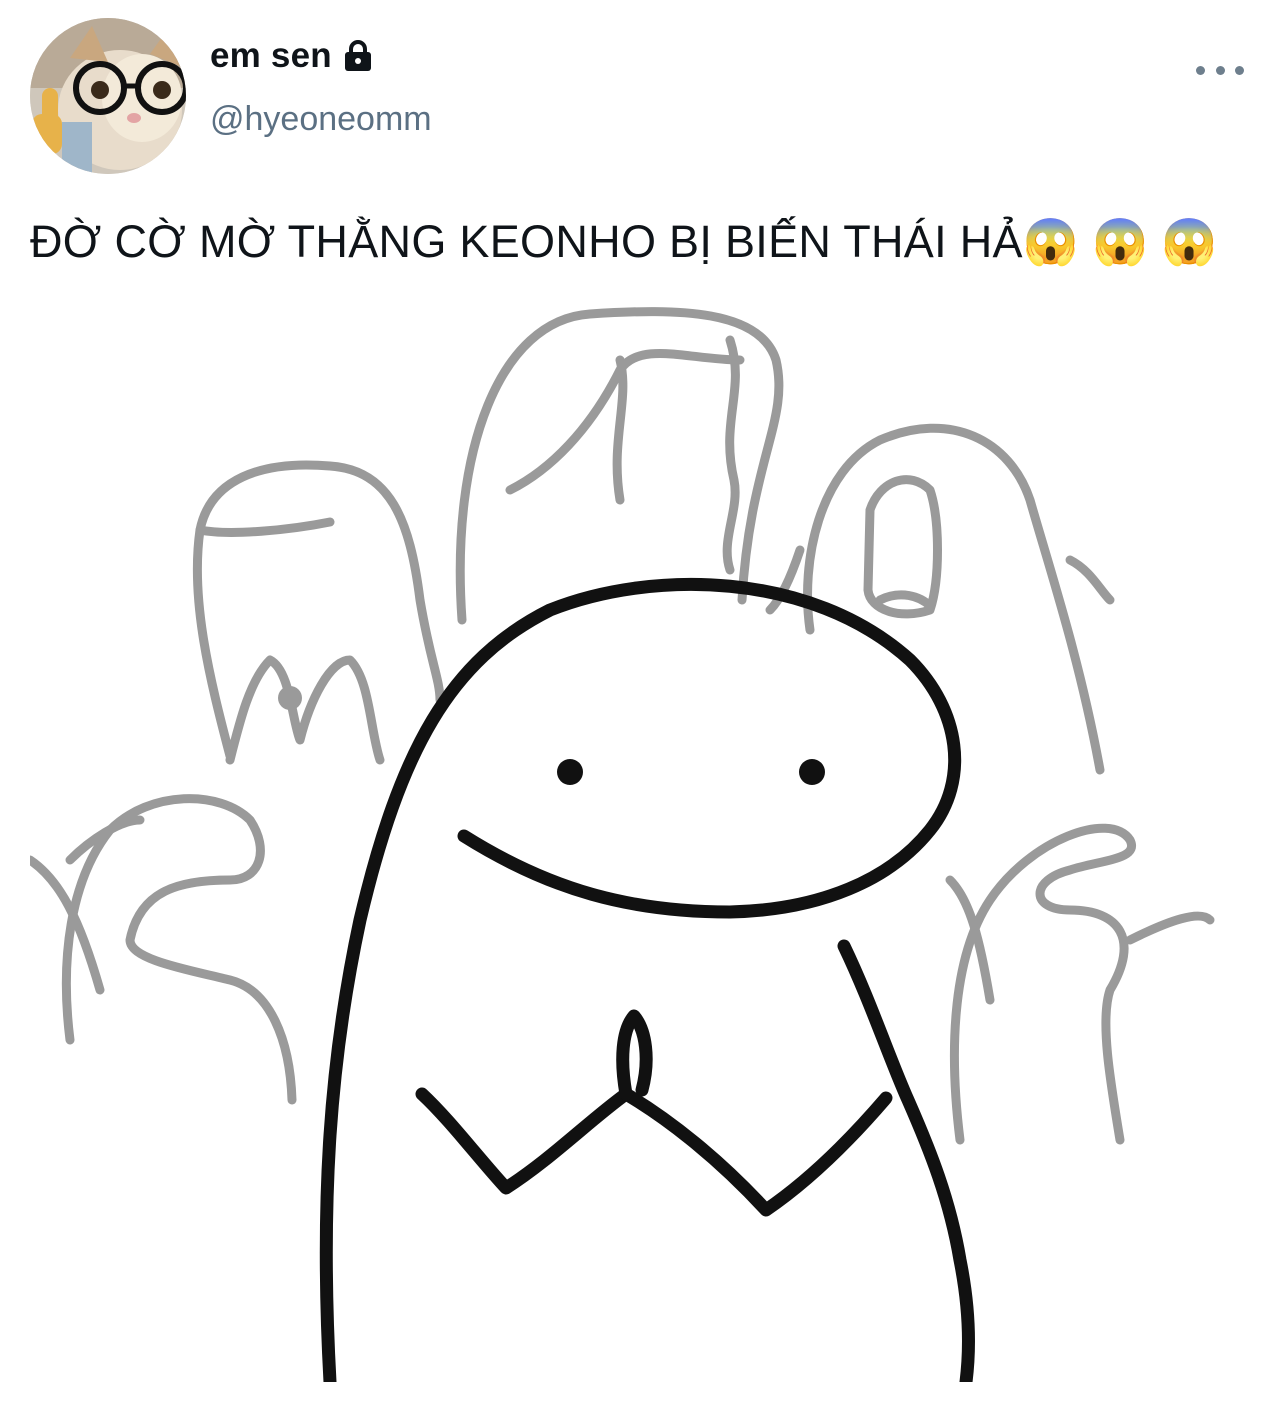 This screenshot has height=1406, width=1284. What do you see at coordinates (318, 610) in the screenshot?
I see `bg-figure-left` at bounding box center [318, 610].